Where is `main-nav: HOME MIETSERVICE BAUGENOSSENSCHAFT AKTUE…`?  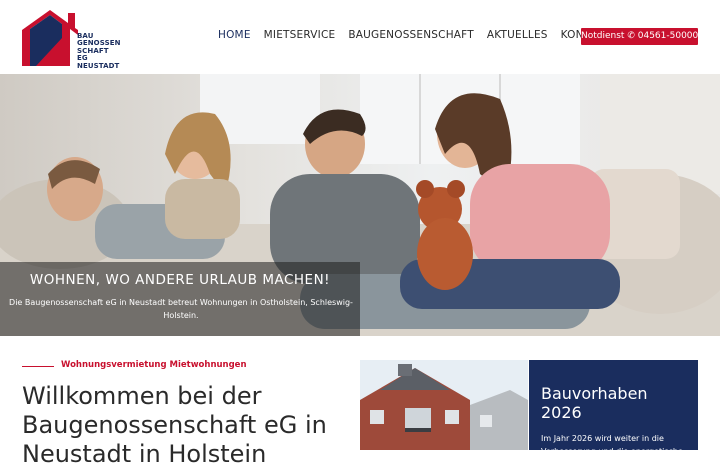 main-nav: HOME MIETSERVICE BAUGENOSSENSCHAFT AKTUE… is located at coordinates (420, 35).